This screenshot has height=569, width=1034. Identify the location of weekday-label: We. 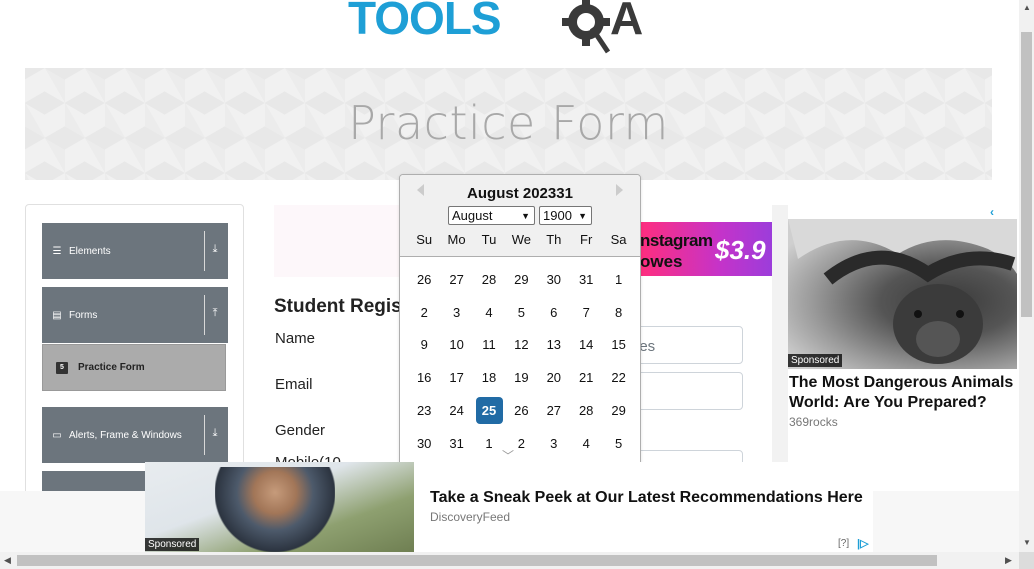
(521, 239).